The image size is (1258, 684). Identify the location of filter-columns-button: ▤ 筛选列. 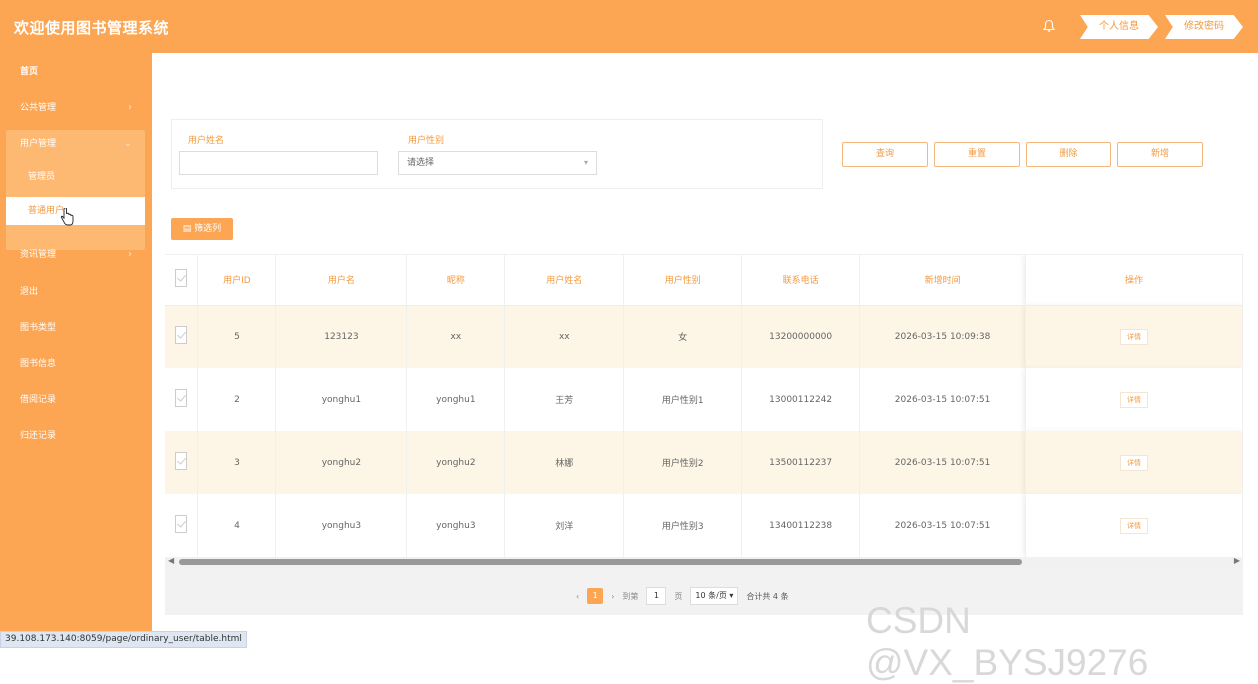
(202, 229).